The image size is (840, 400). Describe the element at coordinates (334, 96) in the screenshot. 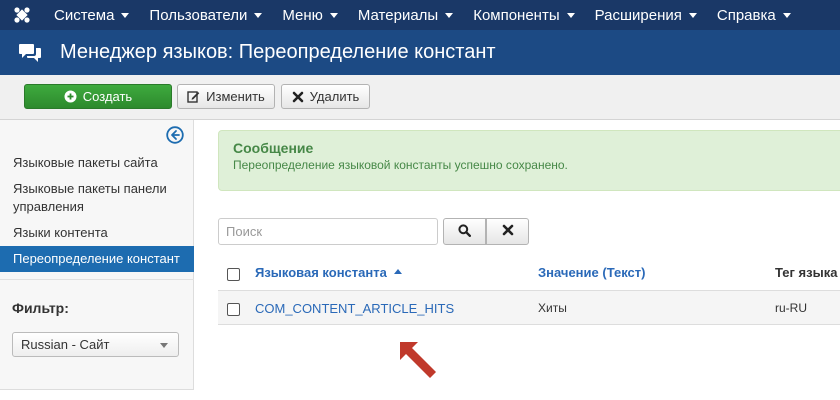

I see `delete-button-label: Удалить` at that location.